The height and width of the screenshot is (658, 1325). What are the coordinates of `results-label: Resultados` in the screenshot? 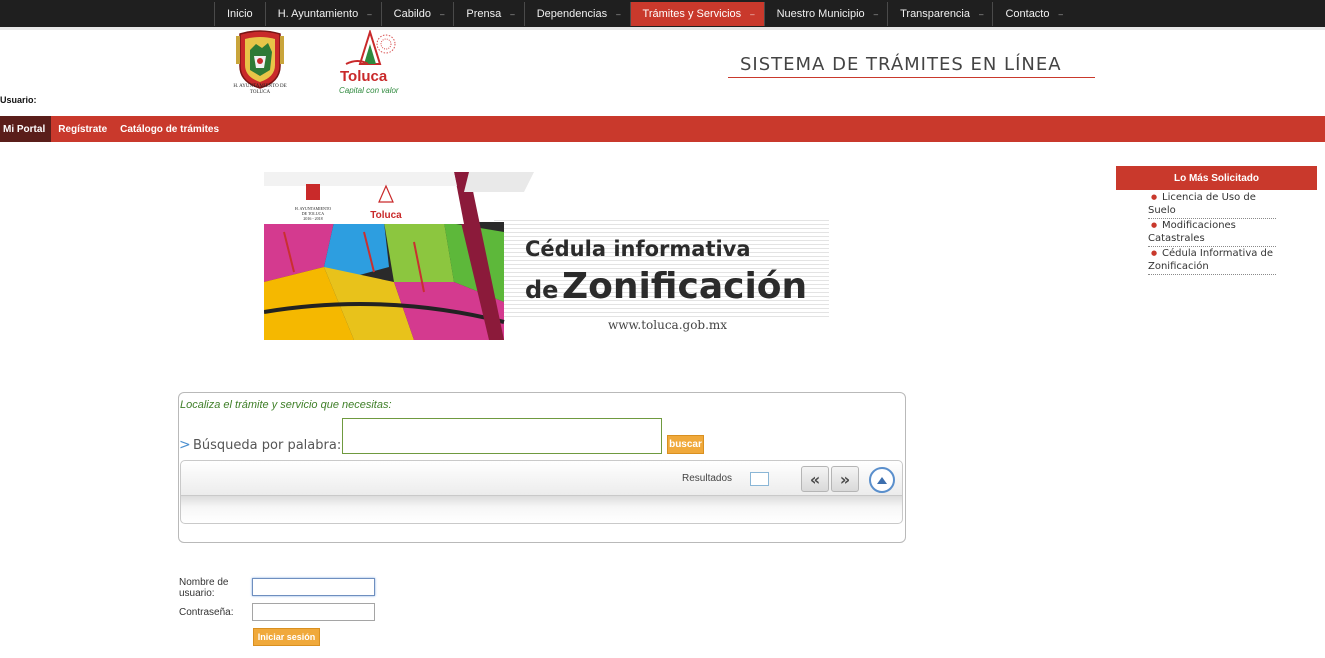 It's located at (707, 478).